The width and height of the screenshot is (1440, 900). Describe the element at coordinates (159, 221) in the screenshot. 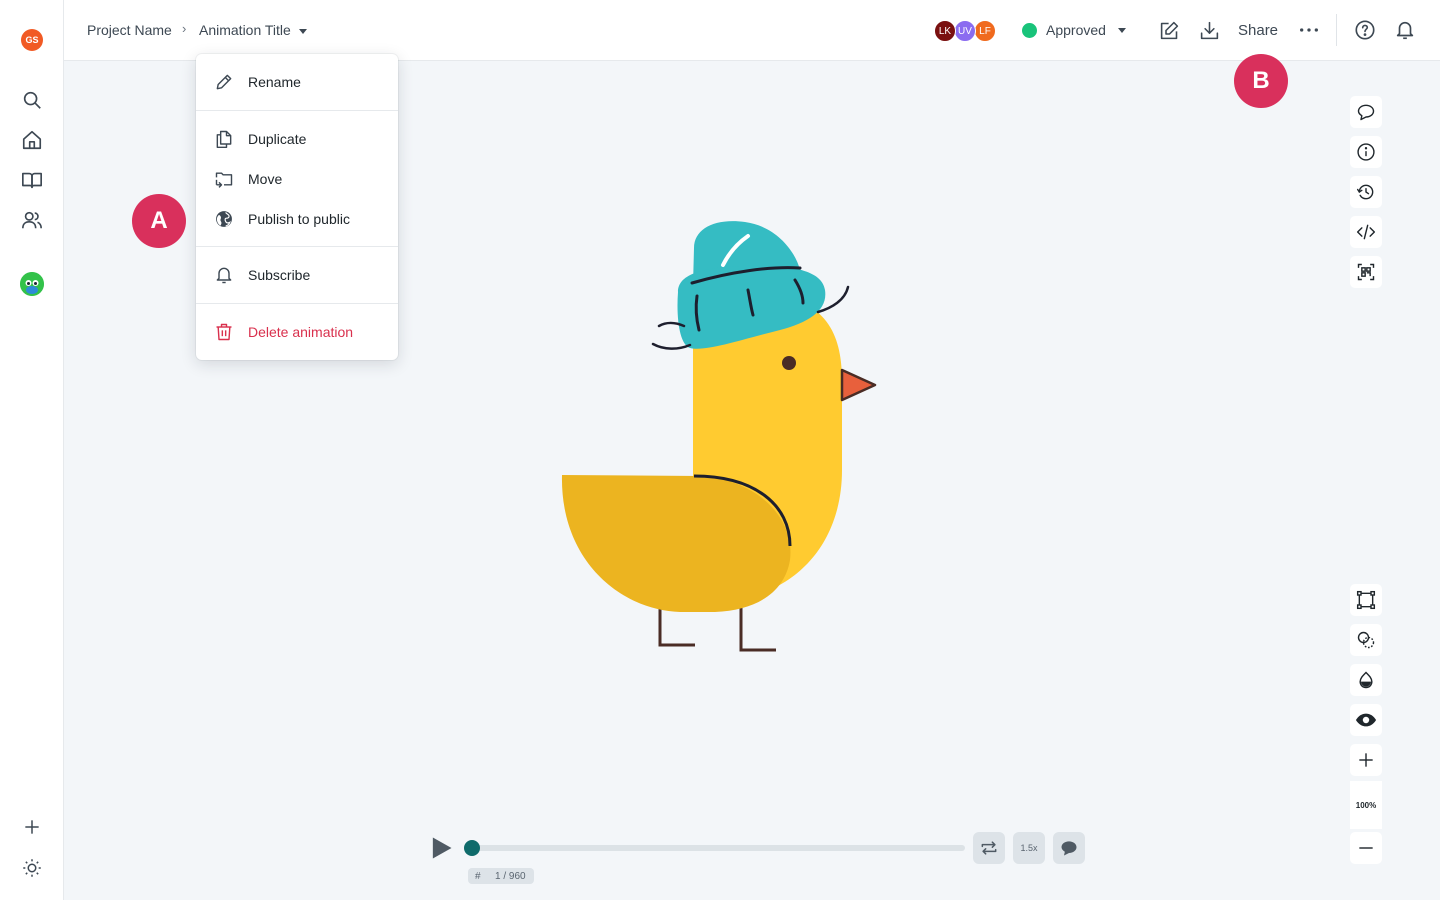

I see `callout-marker-a: A` at that location.